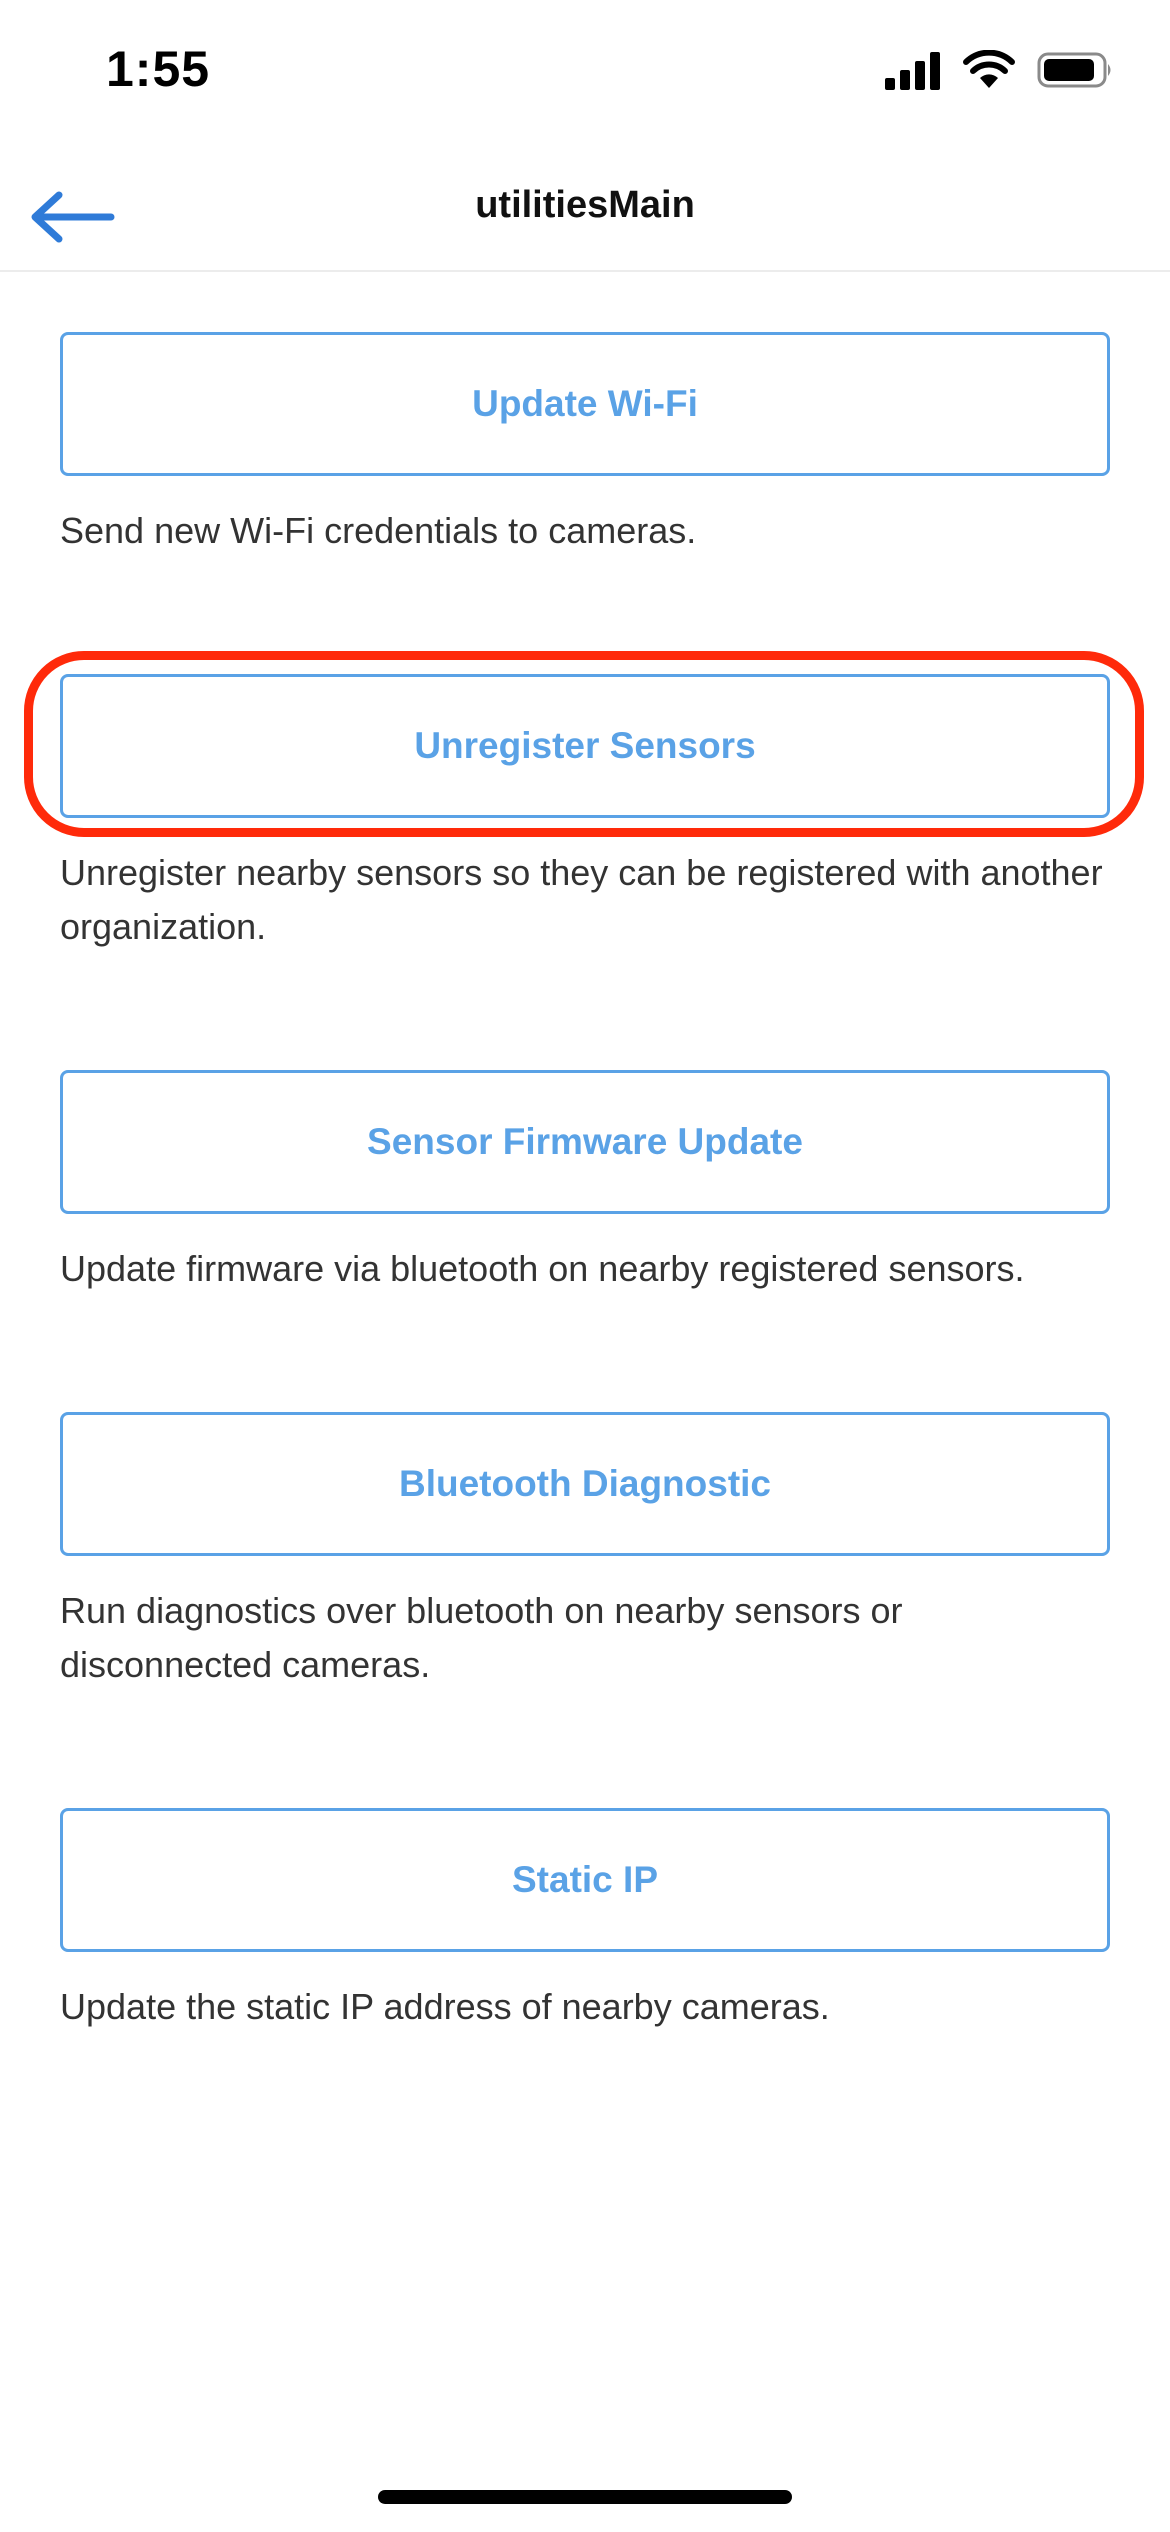 Image resolution: width=1170 pixels, height=2532 pixels. Describe the element at coordinates (585, 75) in the screenshot. I see `status-bar: 1:55` at that location.